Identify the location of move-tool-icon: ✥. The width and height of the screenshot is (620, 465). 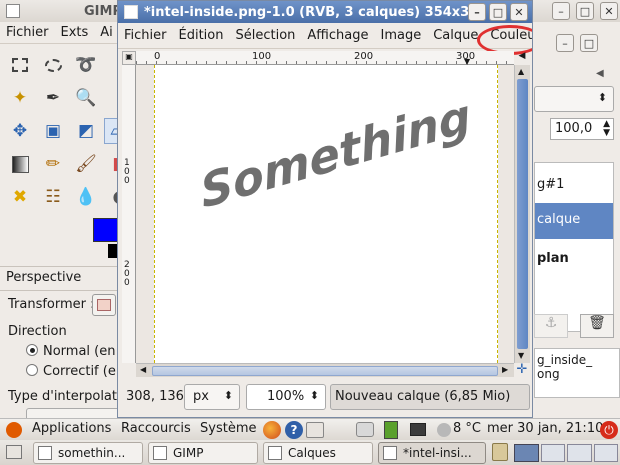
(20, 131).